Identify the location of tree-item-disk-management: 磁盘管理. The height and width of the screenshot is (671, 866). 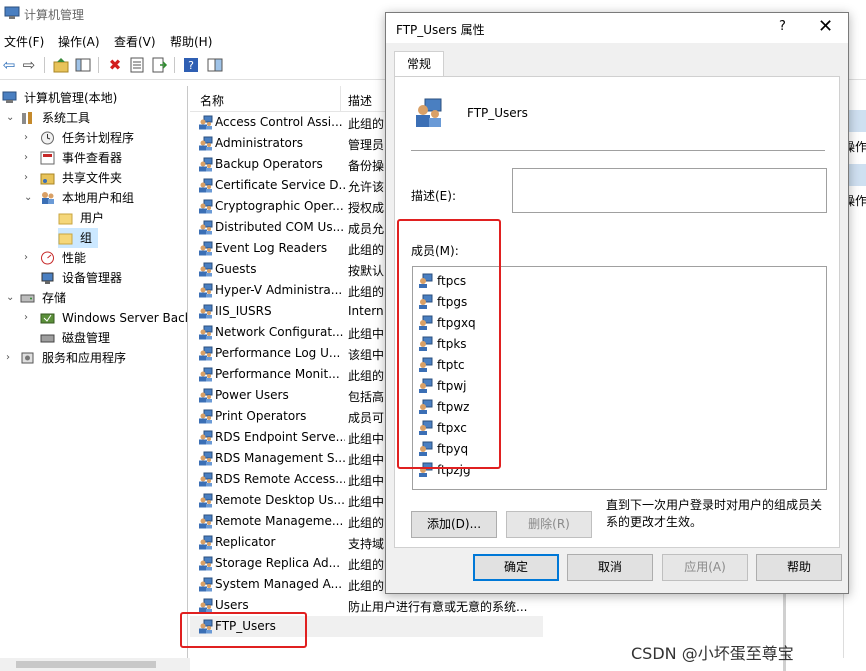
(105, 338).